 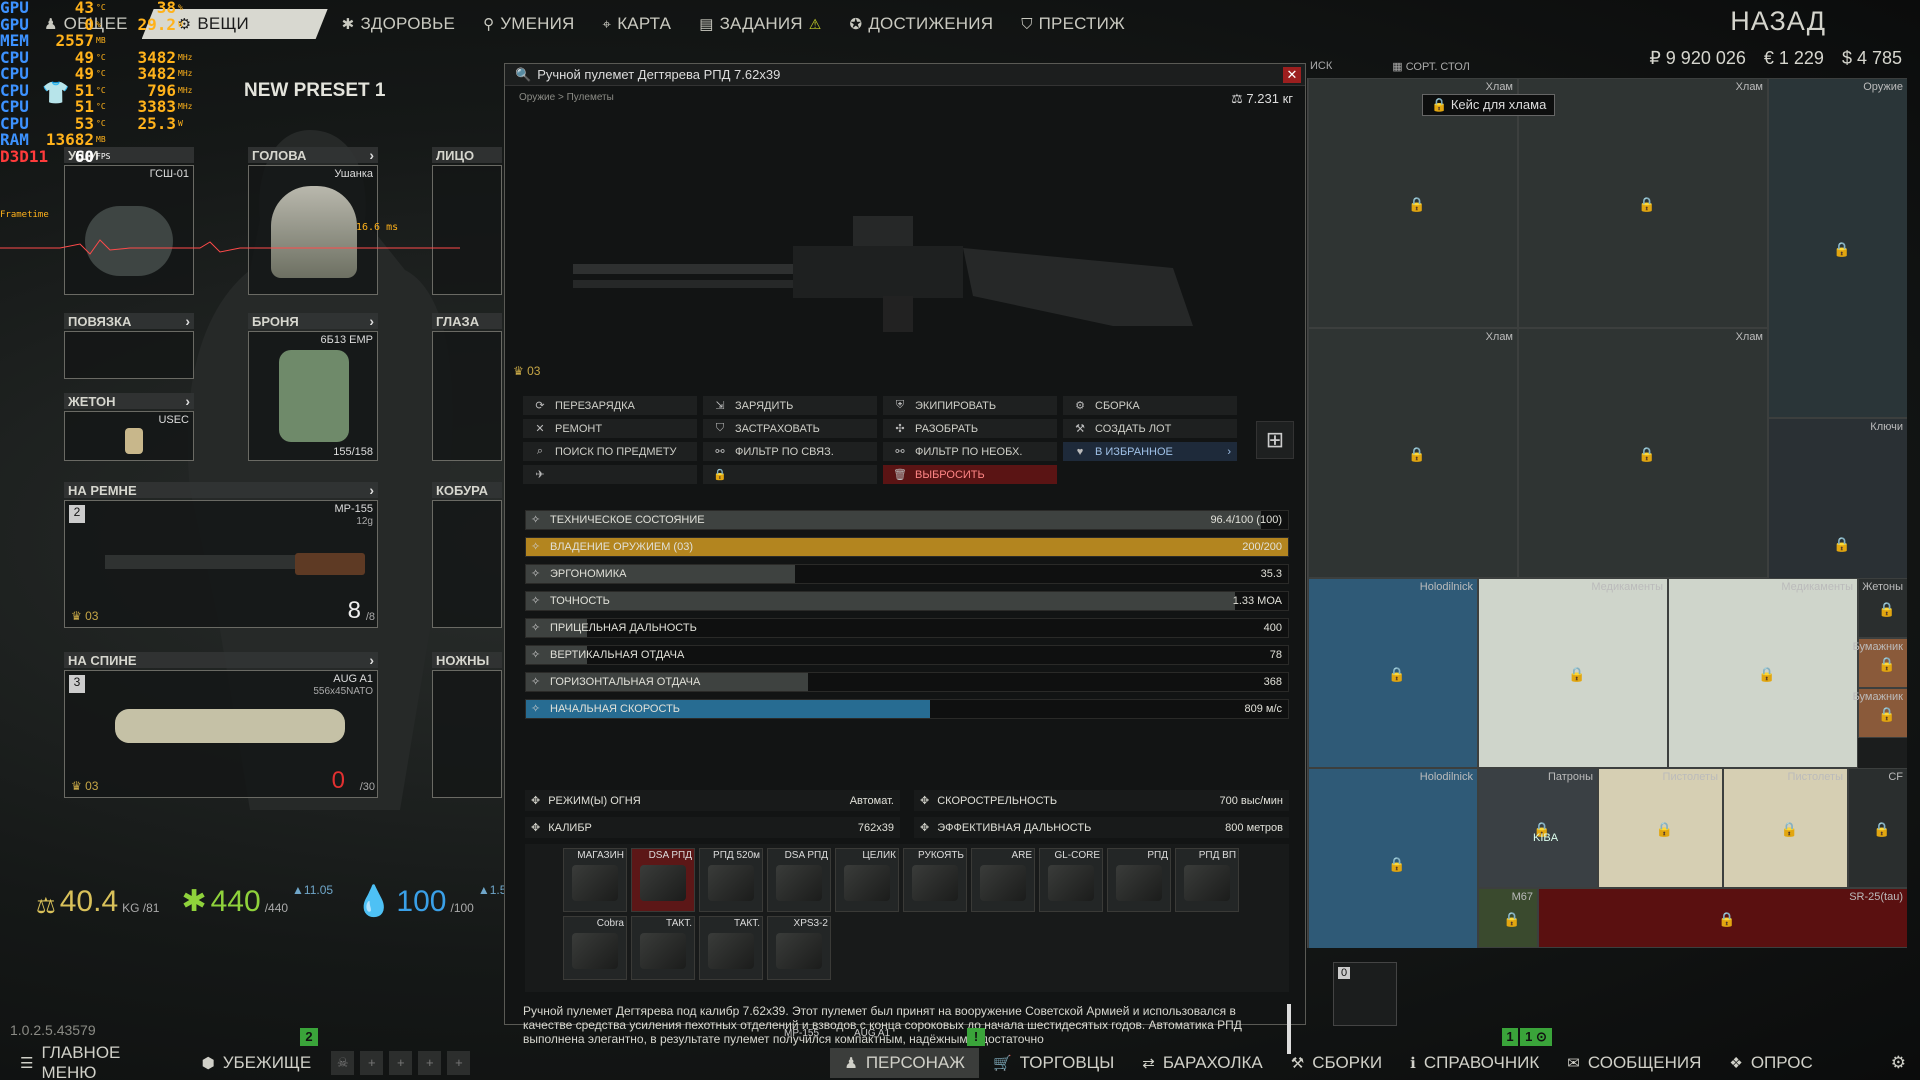 I want to click on mod-slot: РПД ВП, so click(x=1207, y=880).